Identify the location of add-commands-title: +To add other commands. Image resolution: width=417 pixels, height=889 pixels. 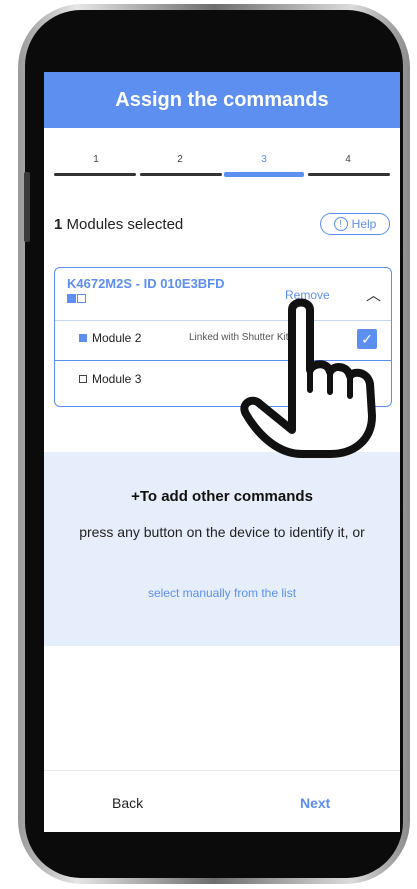
(222, 496).